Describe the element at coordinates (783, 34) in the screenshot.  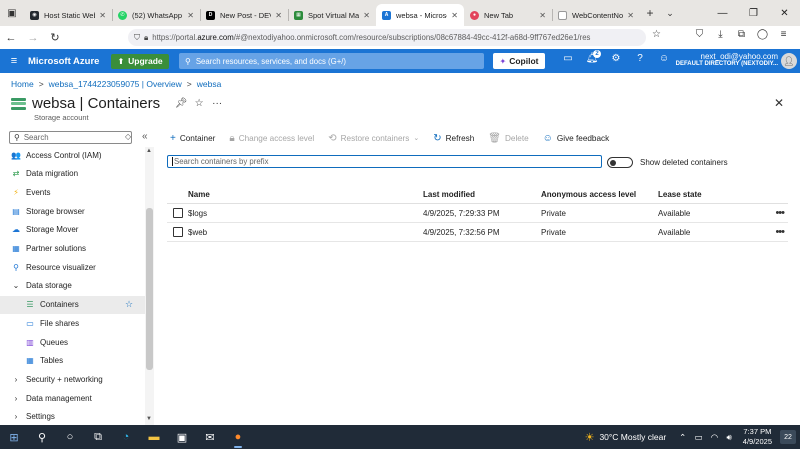
I see `menu-icon: ≡` at that location.